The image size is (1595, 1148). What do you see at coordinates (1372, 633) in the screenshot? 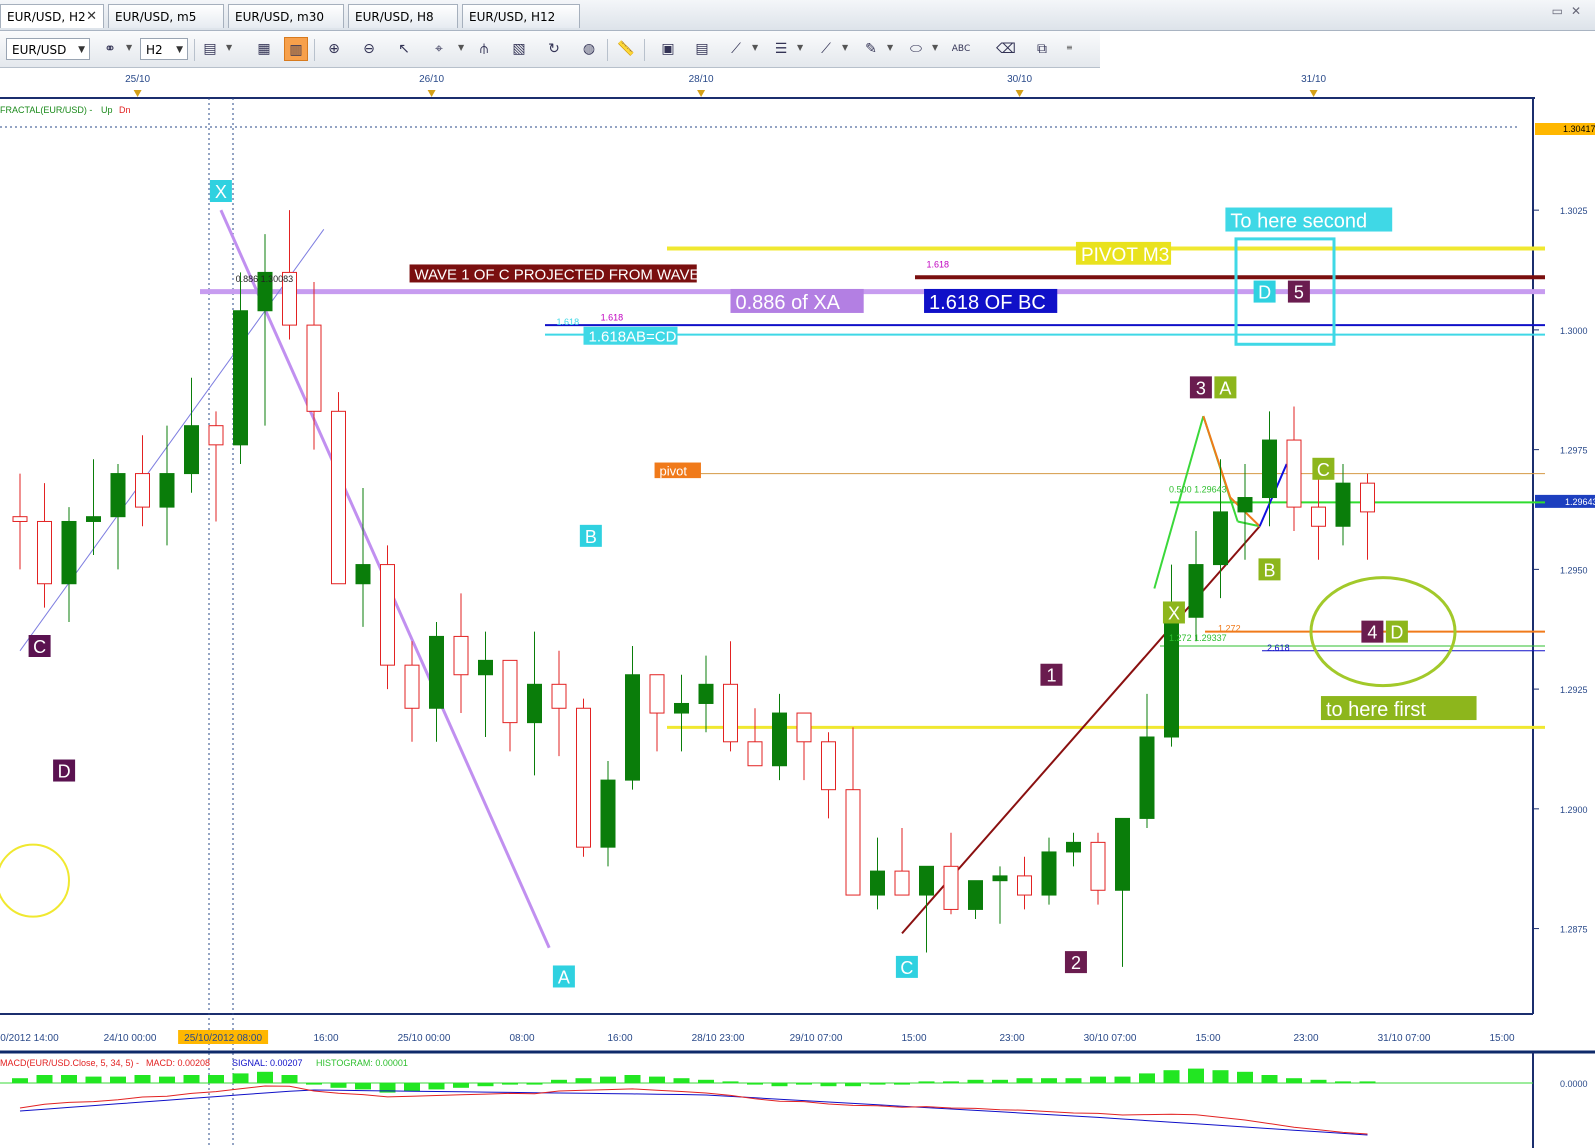
I see `pattern-label: 4` at bounding box center [1372, 633].